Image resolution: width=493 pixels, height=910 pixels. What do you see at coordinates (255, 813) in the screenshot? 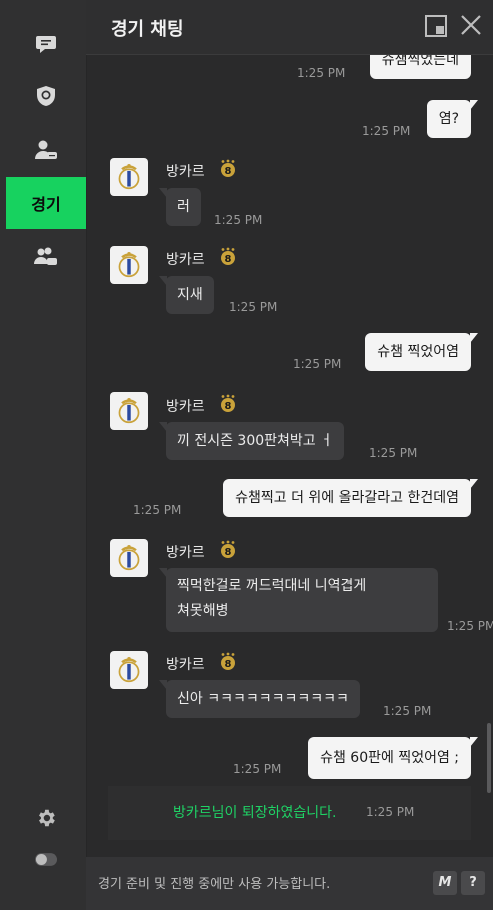
I see `system-message-text: 방카르님이 퇴장하였습니다.` at bounding box center [255, 813].